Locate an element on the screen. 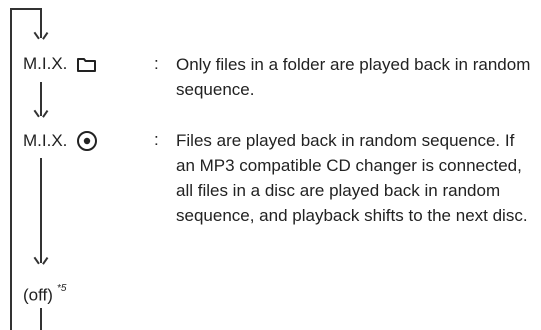 The image size is (541, 330). folder-icon is located at coordinates (86, 64).